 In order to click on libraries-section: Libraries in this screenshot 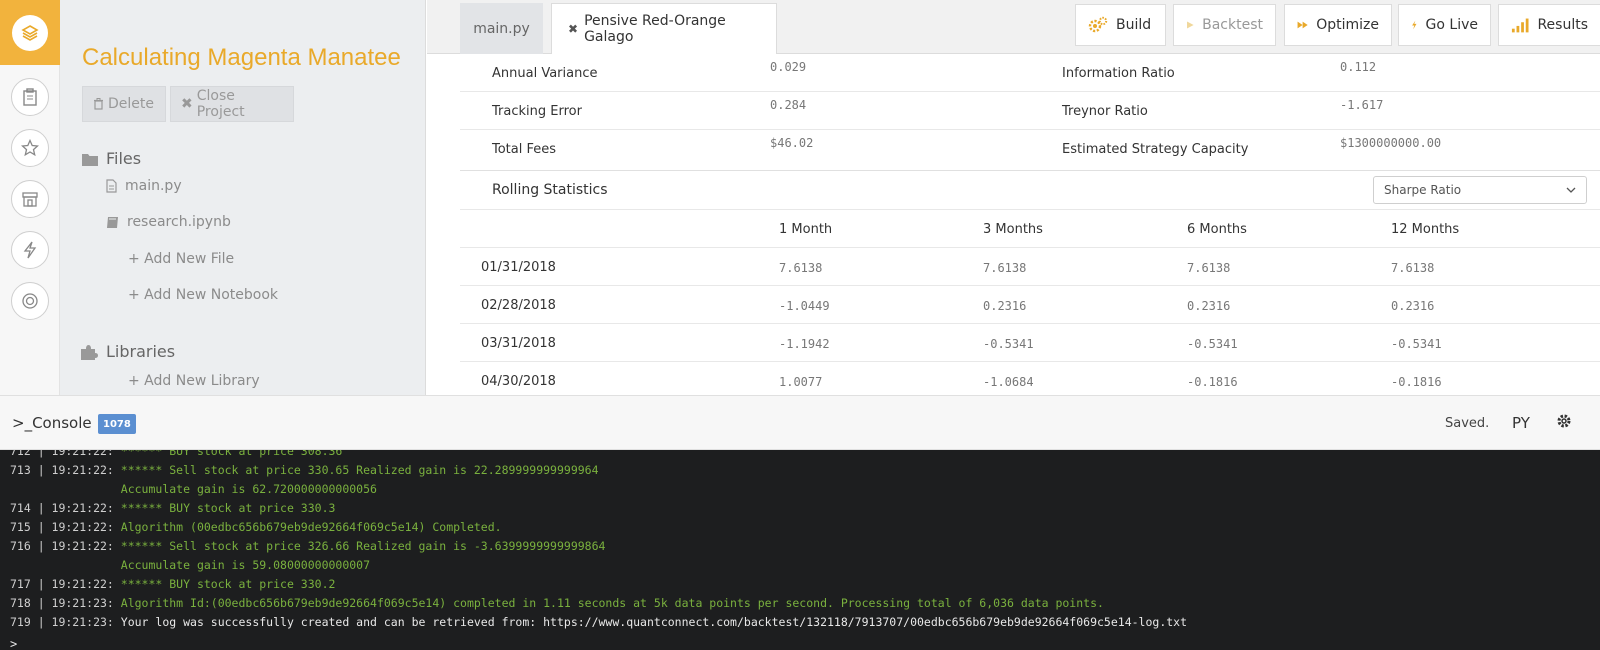, I will do `click(127, 351)`.